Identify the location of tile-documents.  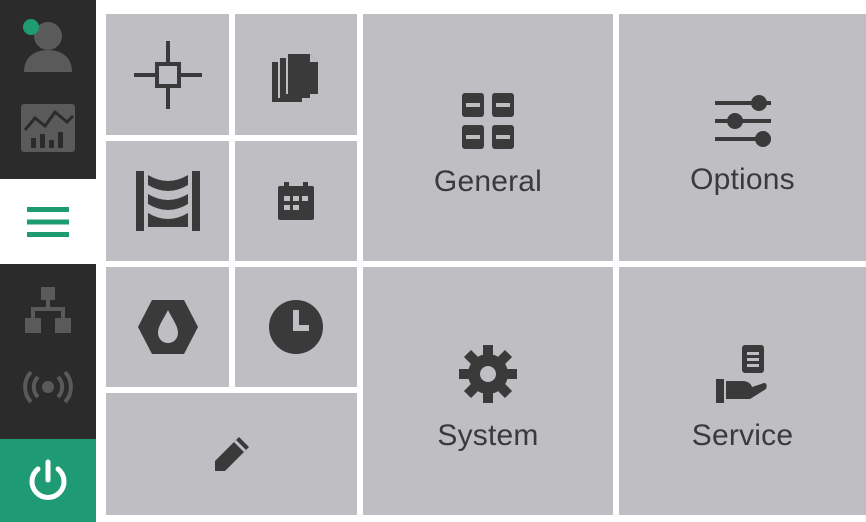
(296, 74).